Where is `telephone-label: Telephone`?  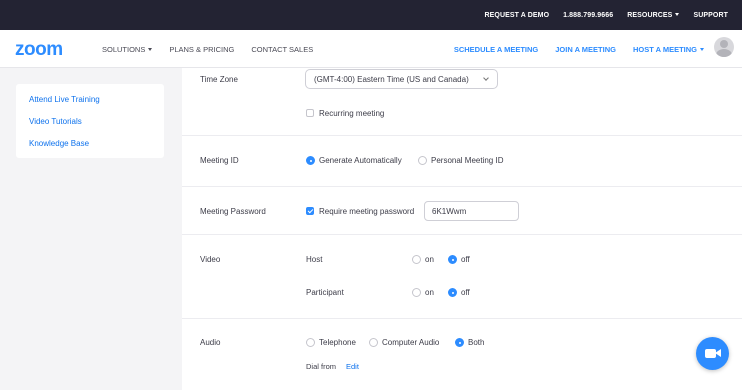 telephone-label: Telephone is located at coordinates (337, 342).